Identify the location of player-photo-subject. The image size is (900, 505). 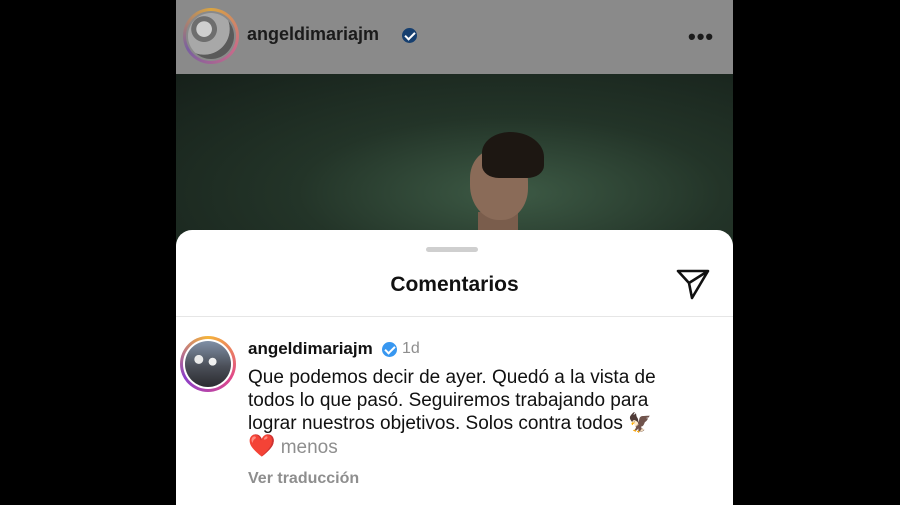
(503, 187).